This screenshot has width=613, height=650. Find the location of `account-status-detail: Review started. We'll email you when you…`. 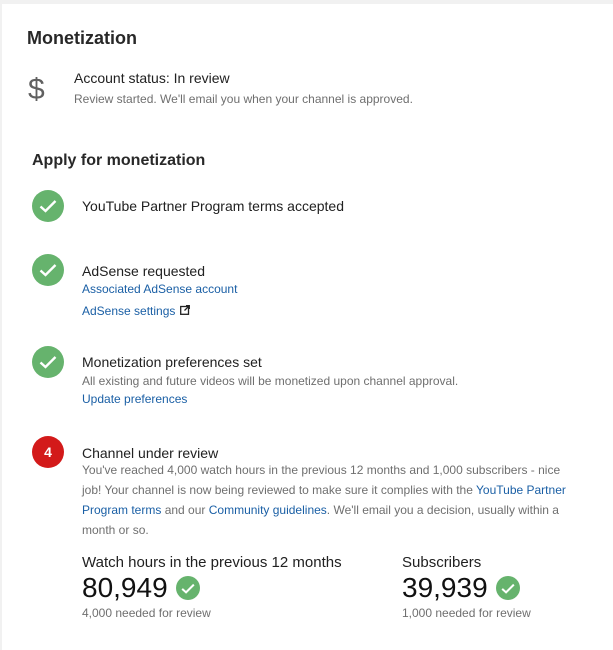

account-status-detail: Review started. We'll email you when you… is located at coordinates (243, 99).